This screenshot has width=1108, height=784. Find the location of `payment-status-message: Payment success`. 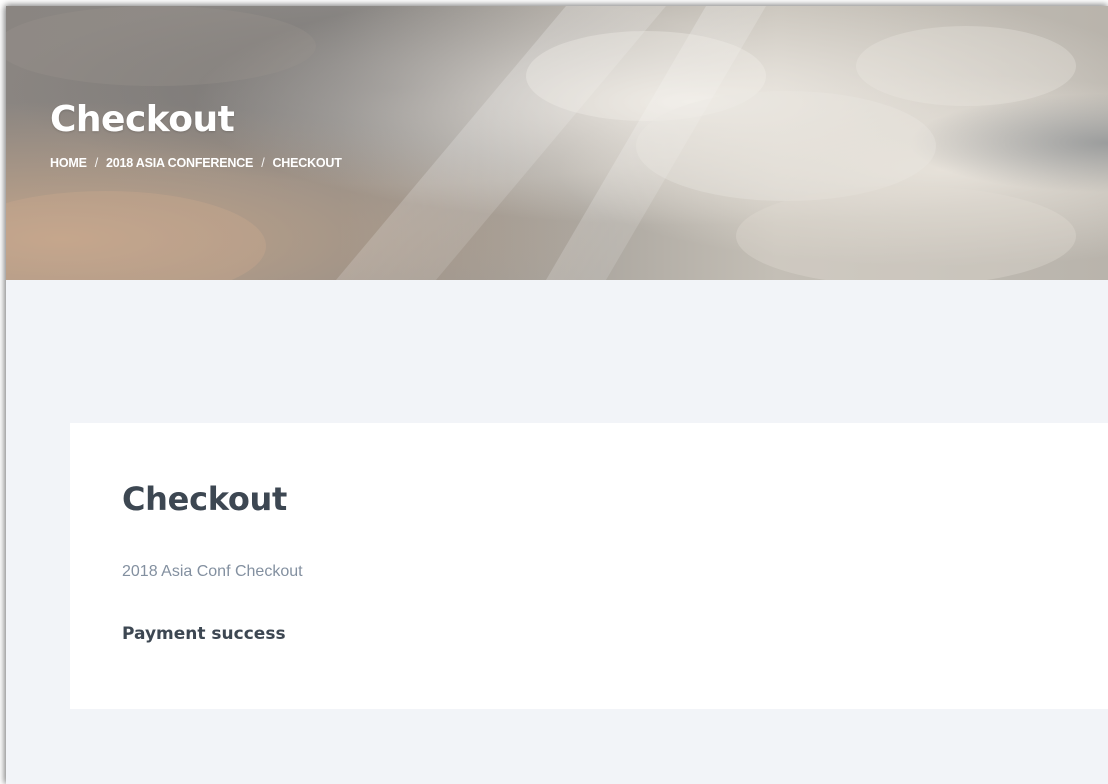

payment-status-message: Payment success is located at coordinates (204, 634).